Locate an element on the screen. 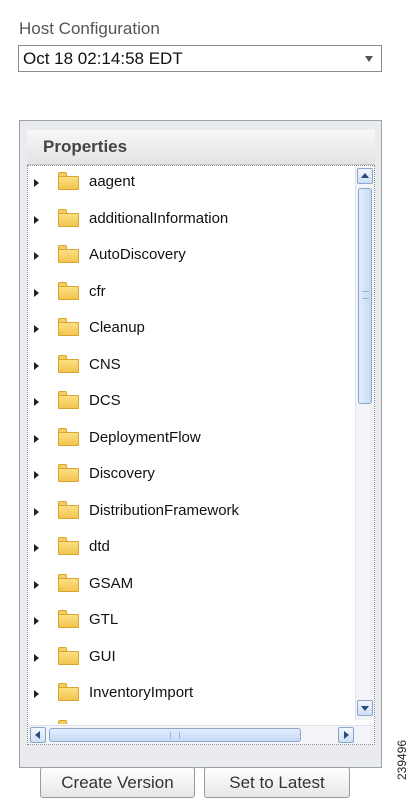  scroll-down-icon is located at coordinates (365, 708).